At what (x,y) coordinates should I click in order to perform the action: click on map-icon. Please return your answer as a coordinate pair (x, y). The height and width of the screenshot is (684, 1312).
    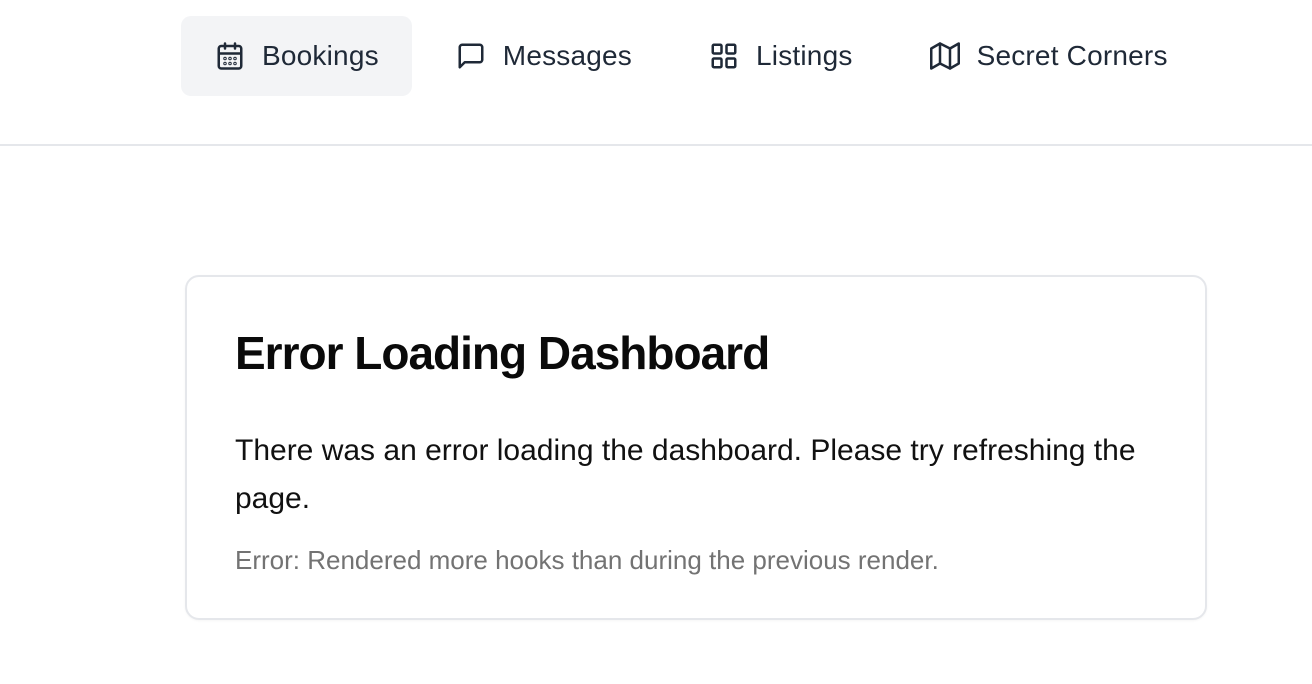
    Looking at the image, I should click on (945, 56).